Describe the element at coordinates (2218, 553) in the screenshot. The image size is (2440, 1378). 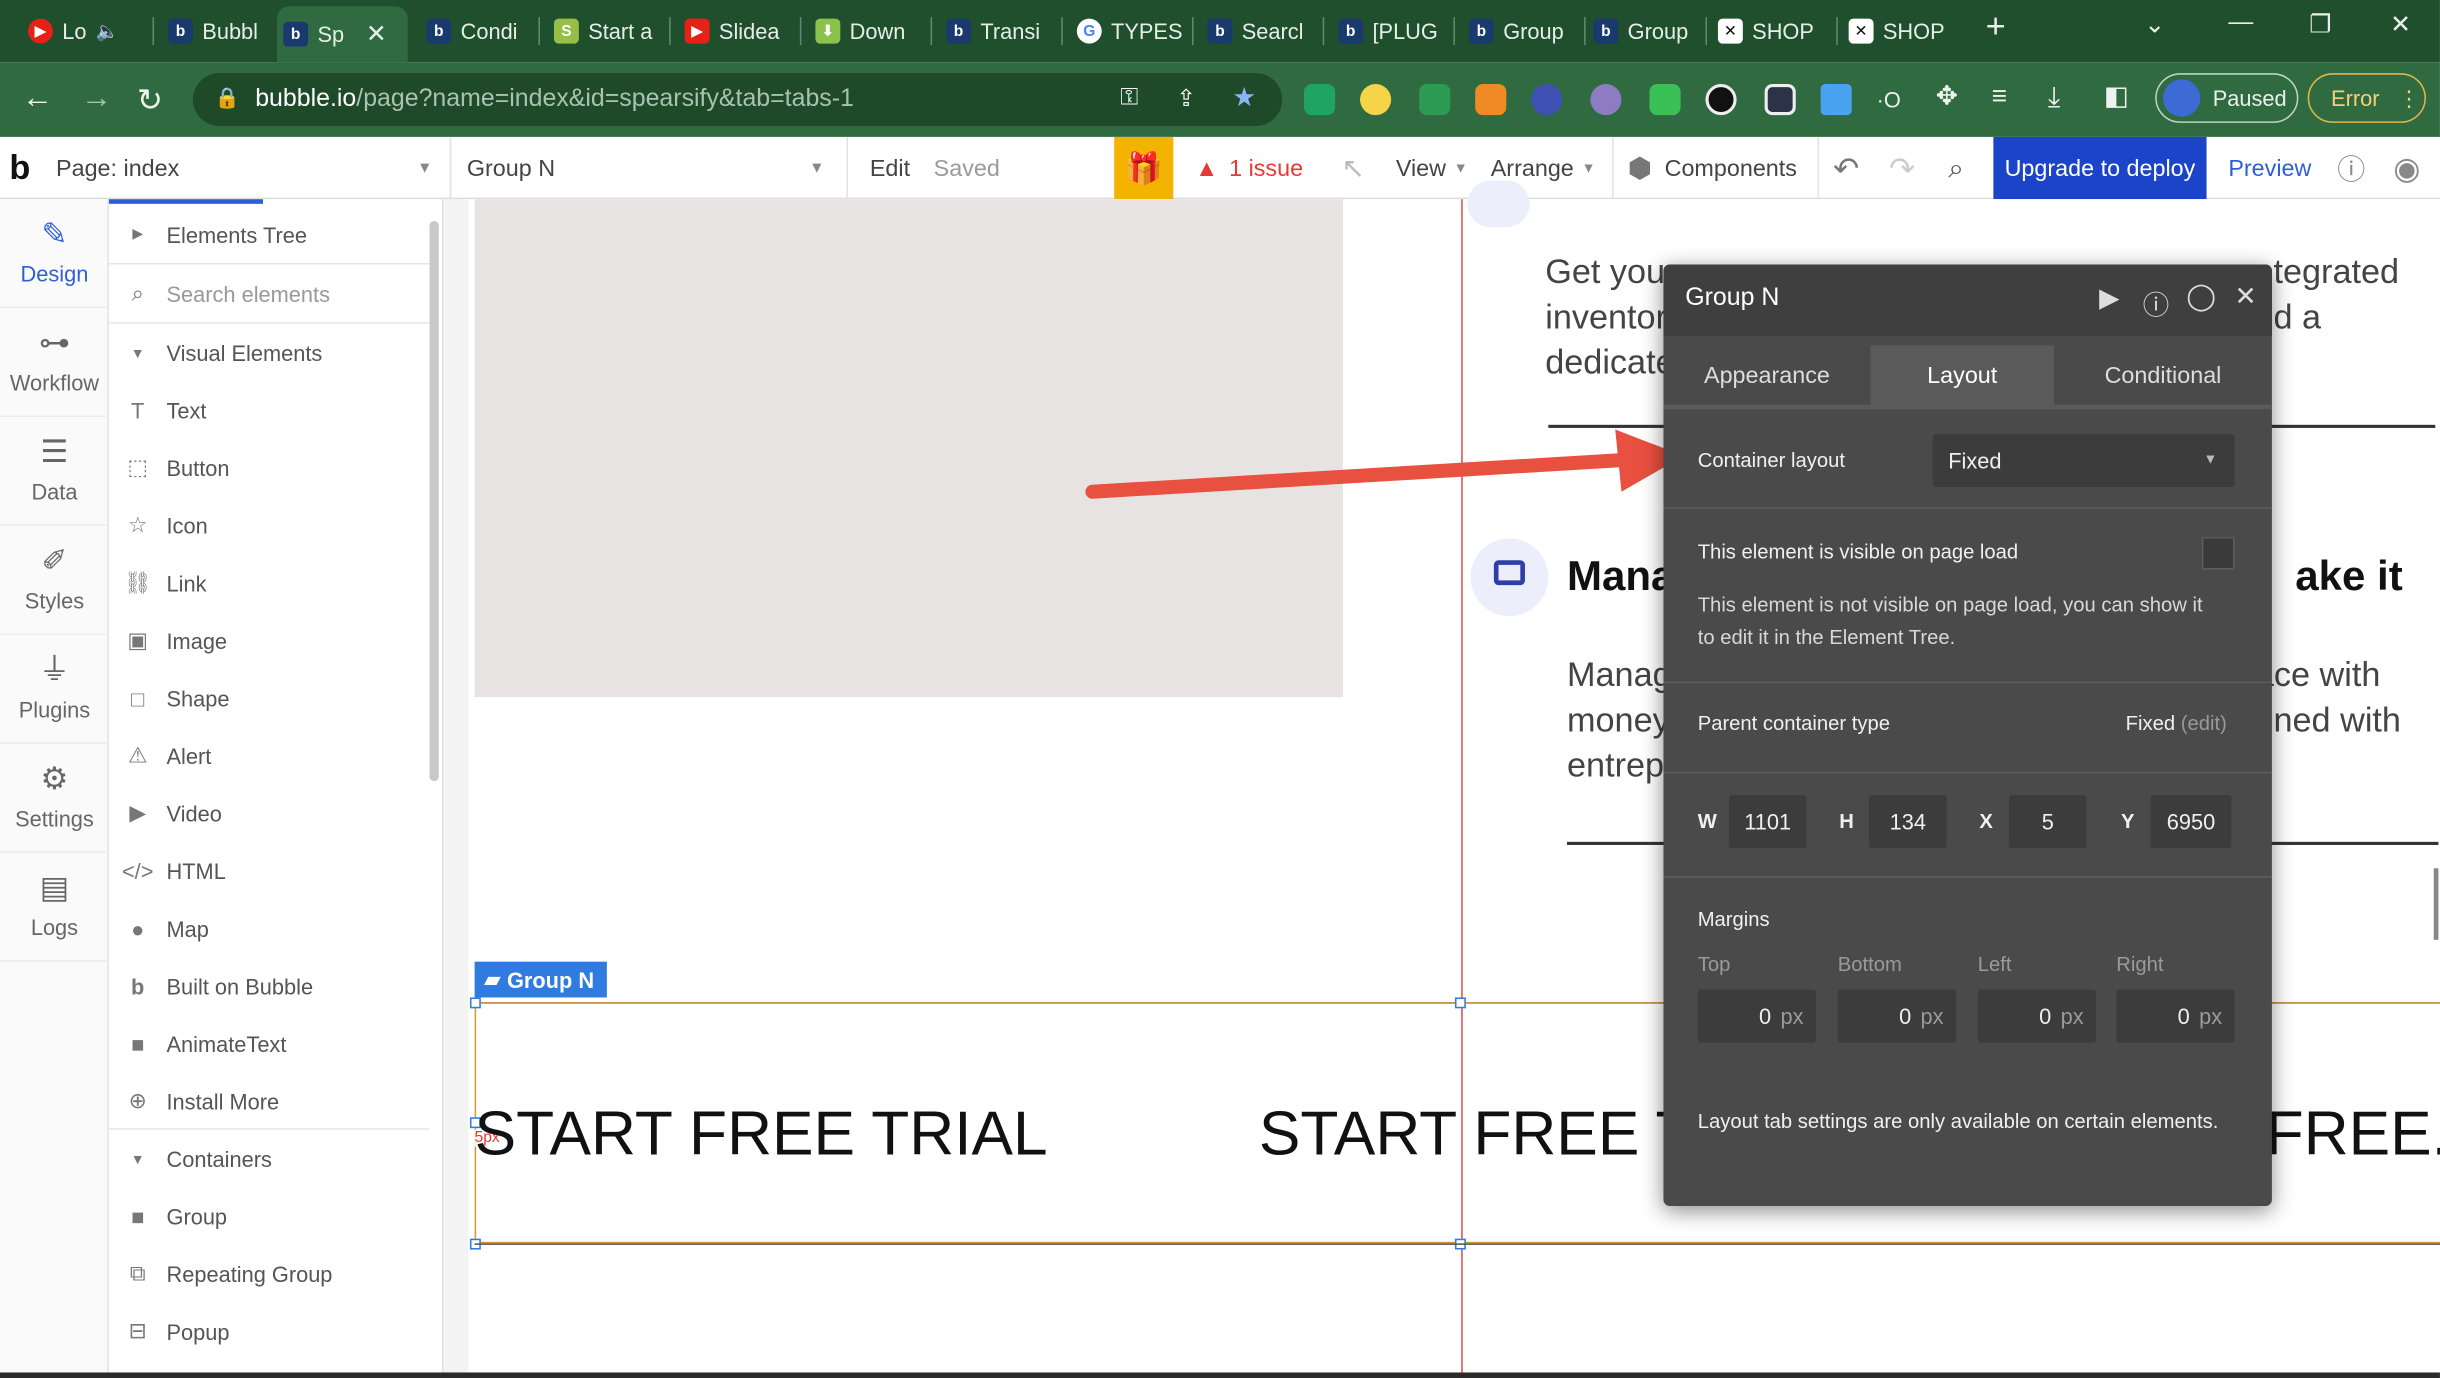
I see `visible-on-load-checkbox` at that location.